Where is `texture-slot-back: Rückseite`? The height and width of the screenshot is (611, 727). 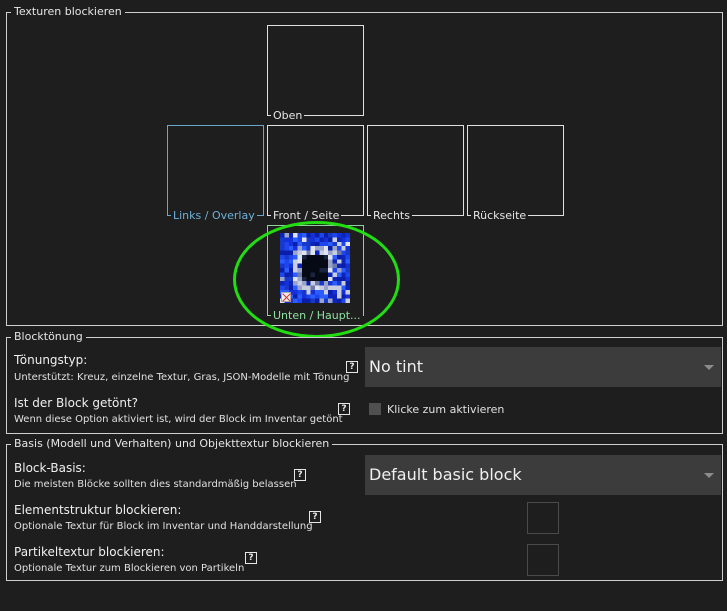 texture-slot-back: Rückseite is located at coordinates (515, 174).